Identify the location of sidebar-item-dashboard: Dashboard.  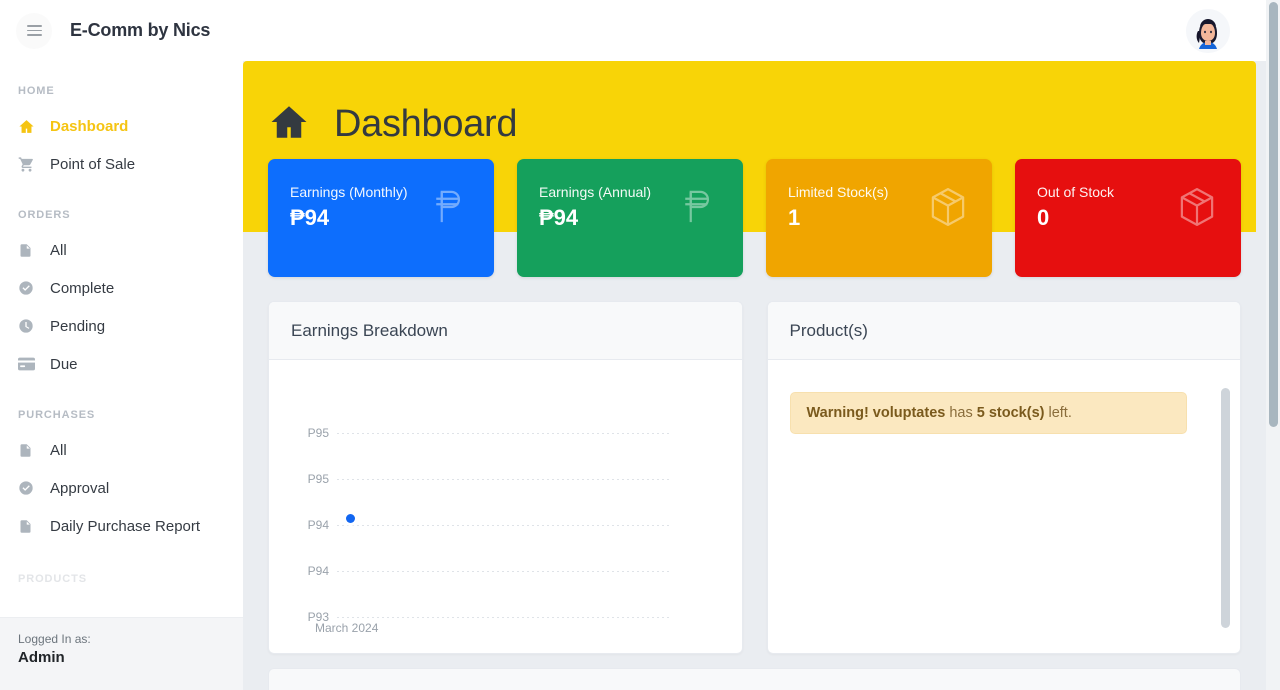
(121, 126).